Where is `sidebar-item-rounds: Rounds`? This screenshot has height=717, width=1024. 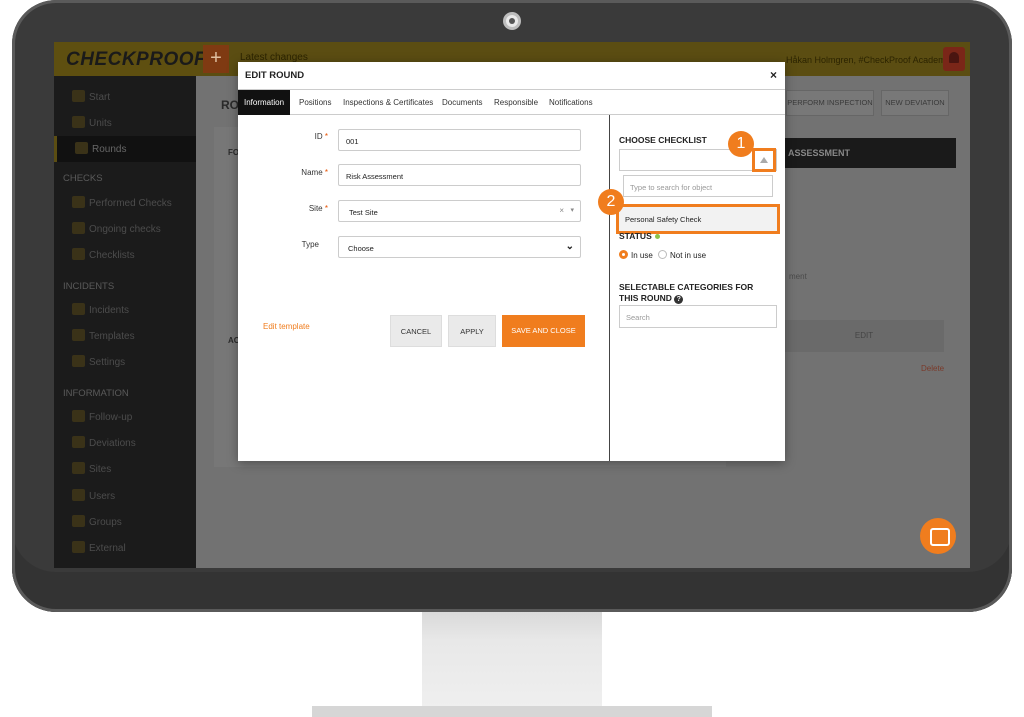
sidebar-item-rounds: Rounds is located at coordinates (125, 149).